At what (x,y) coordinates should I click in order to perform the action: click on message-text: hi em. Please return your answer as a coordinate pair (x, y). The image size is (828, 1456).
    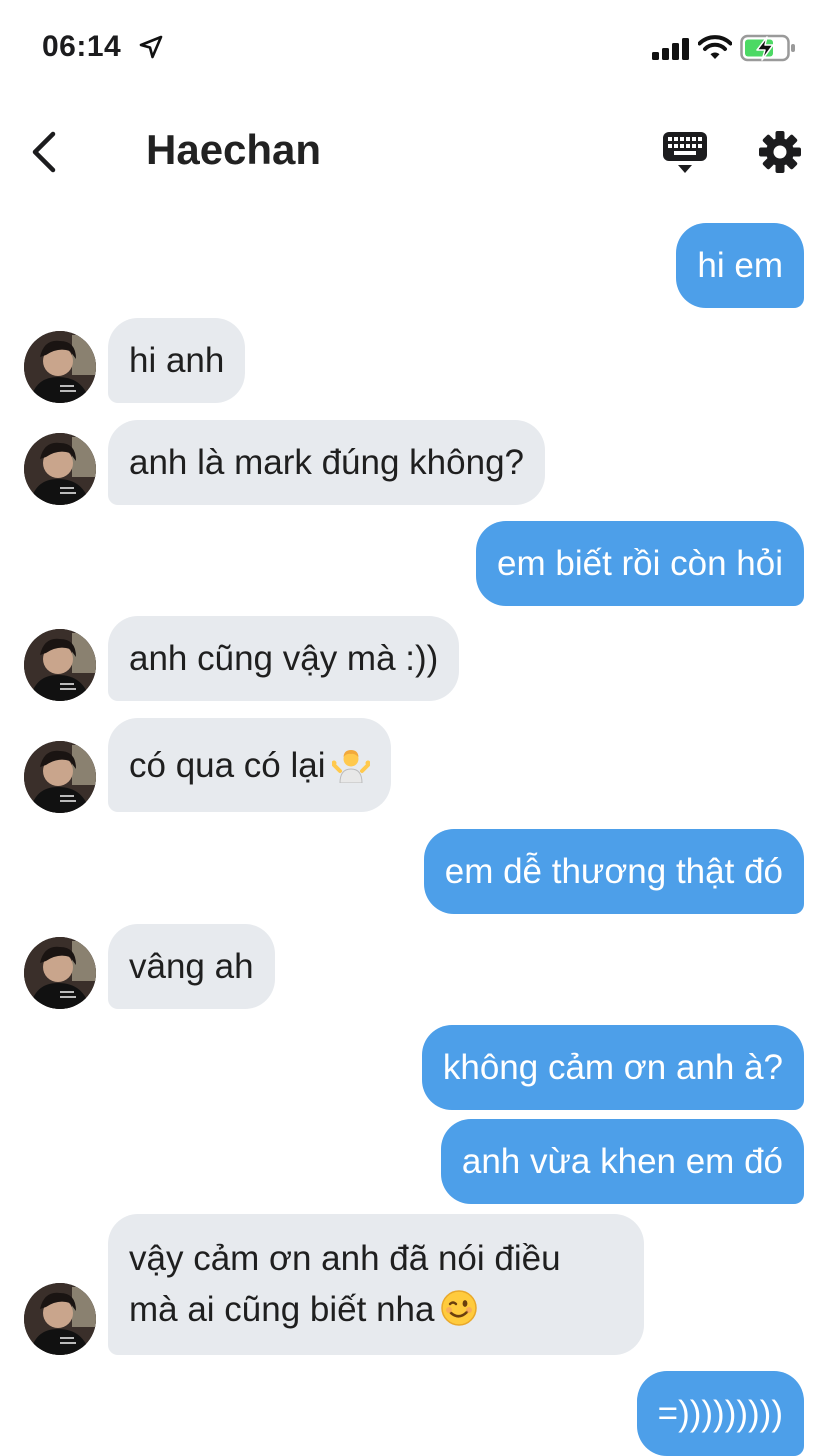
    Looking at the image, I should click on (740, 265).